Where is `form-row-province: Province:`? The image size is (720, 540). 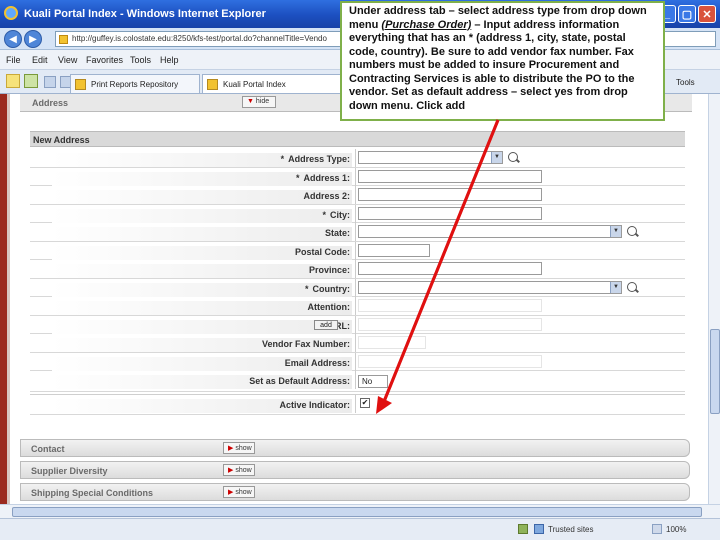 form-row-province: Province: is located at coordinates (357, 269).